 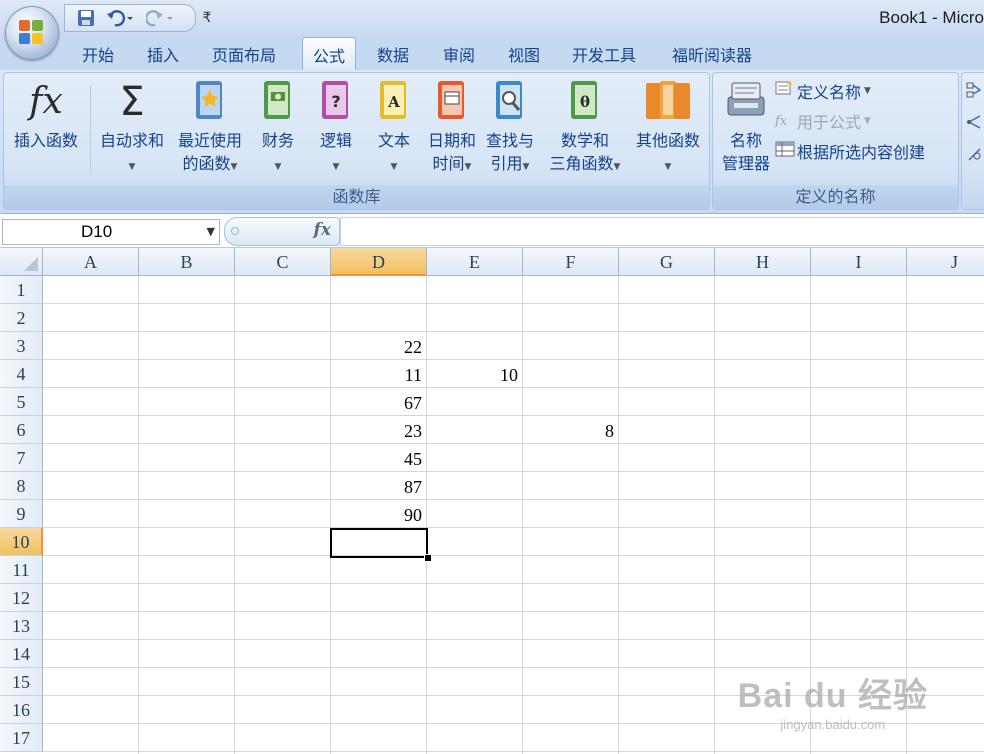 What do you see at coordinates (21, 710) in the screenshot?
I see `row-header-16: 16` at bounding box center [21, 710].